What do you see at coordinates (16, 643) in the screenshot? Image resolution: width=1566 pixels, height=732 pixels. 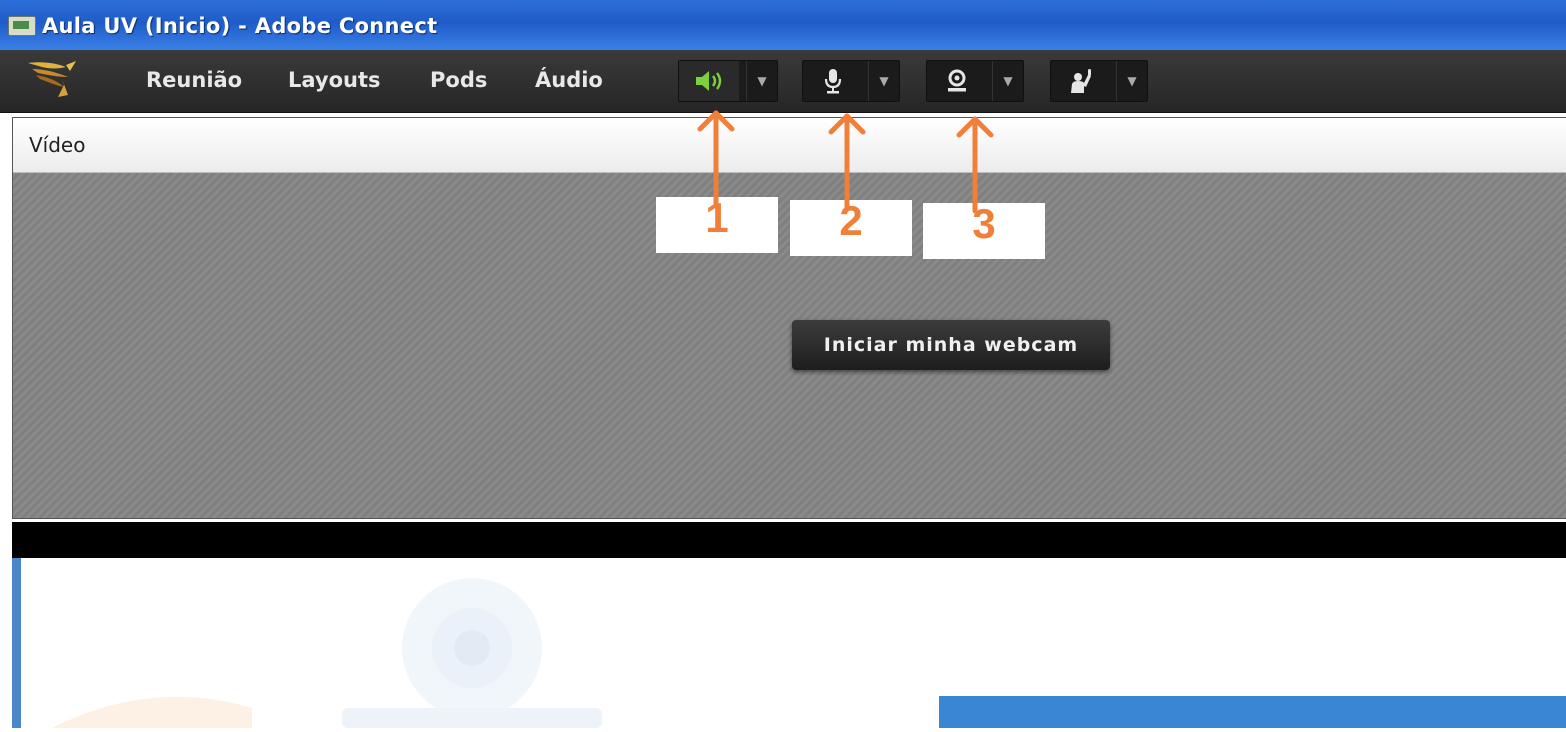 I see `content-pod-left-edge` at bounding box center [16, 643].